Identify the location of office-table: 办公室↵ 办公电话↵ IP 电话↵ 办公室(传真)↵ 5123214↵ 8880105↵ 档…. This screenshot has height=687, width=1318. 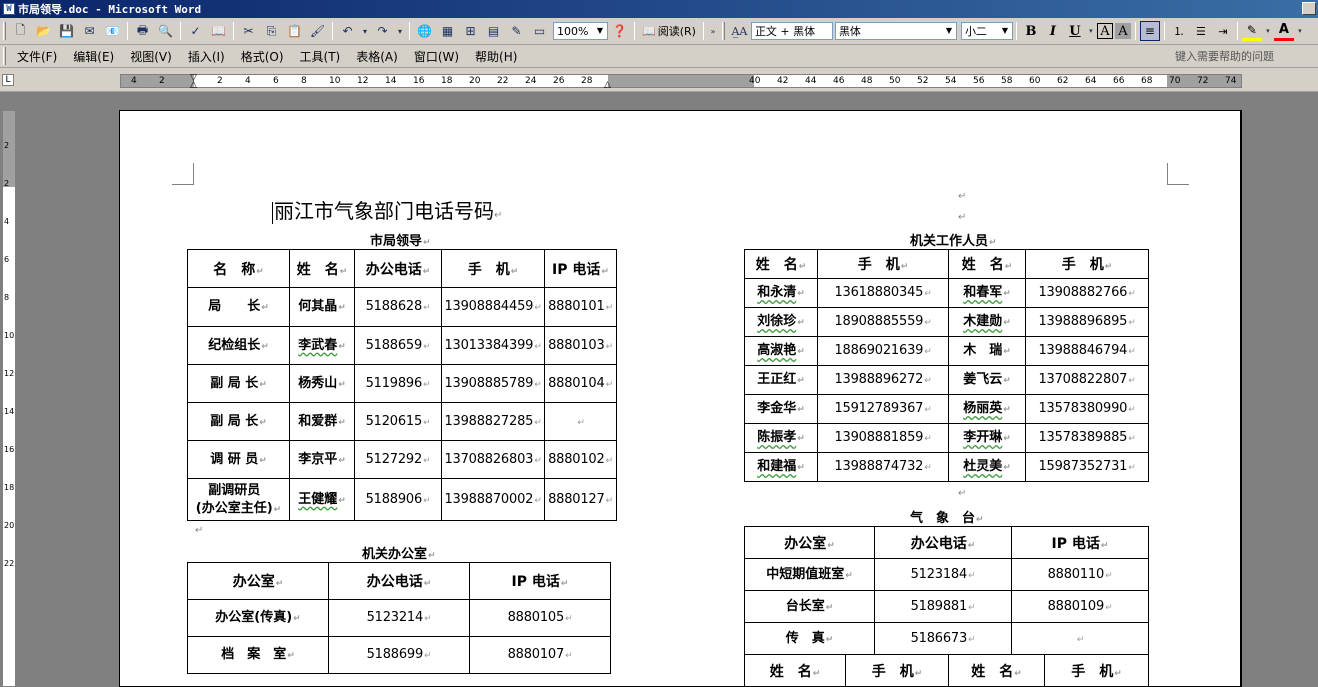
(399, 618).